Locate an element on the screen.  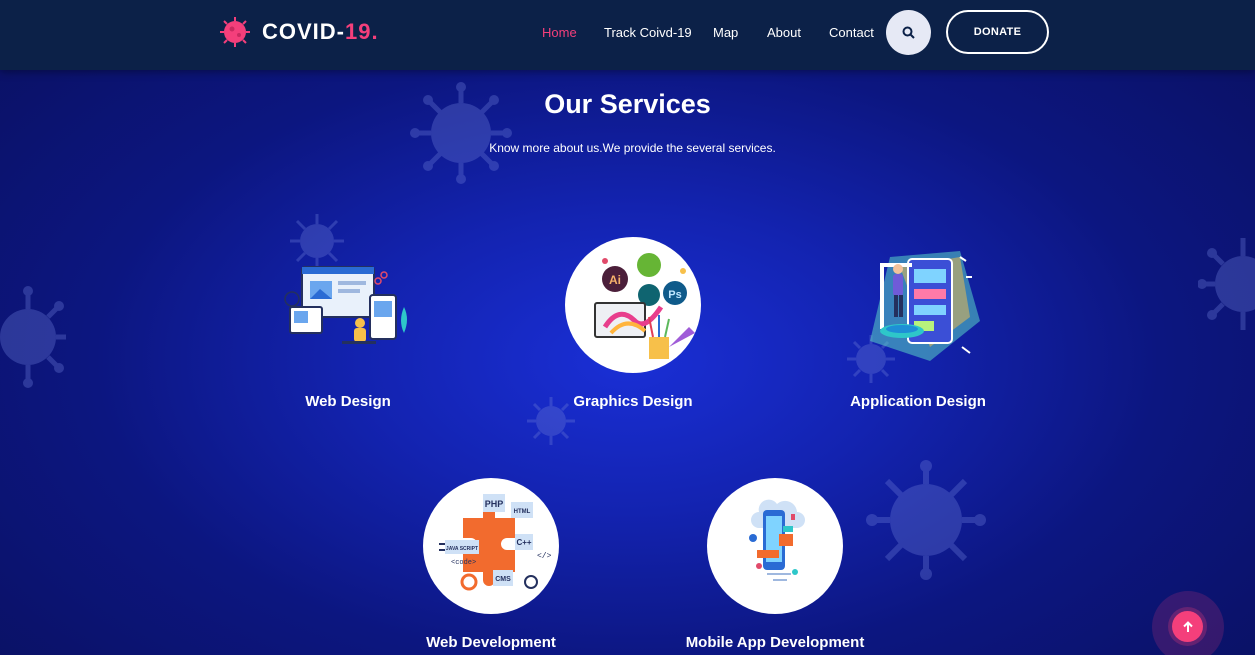
search-icon is located at coordinates (908, 32).